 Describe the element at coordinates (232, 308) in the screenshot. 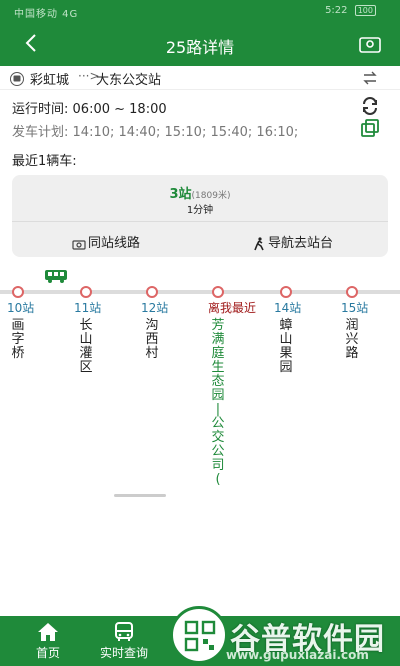

I see `nearest-stop-label: 离我最近` at that location.